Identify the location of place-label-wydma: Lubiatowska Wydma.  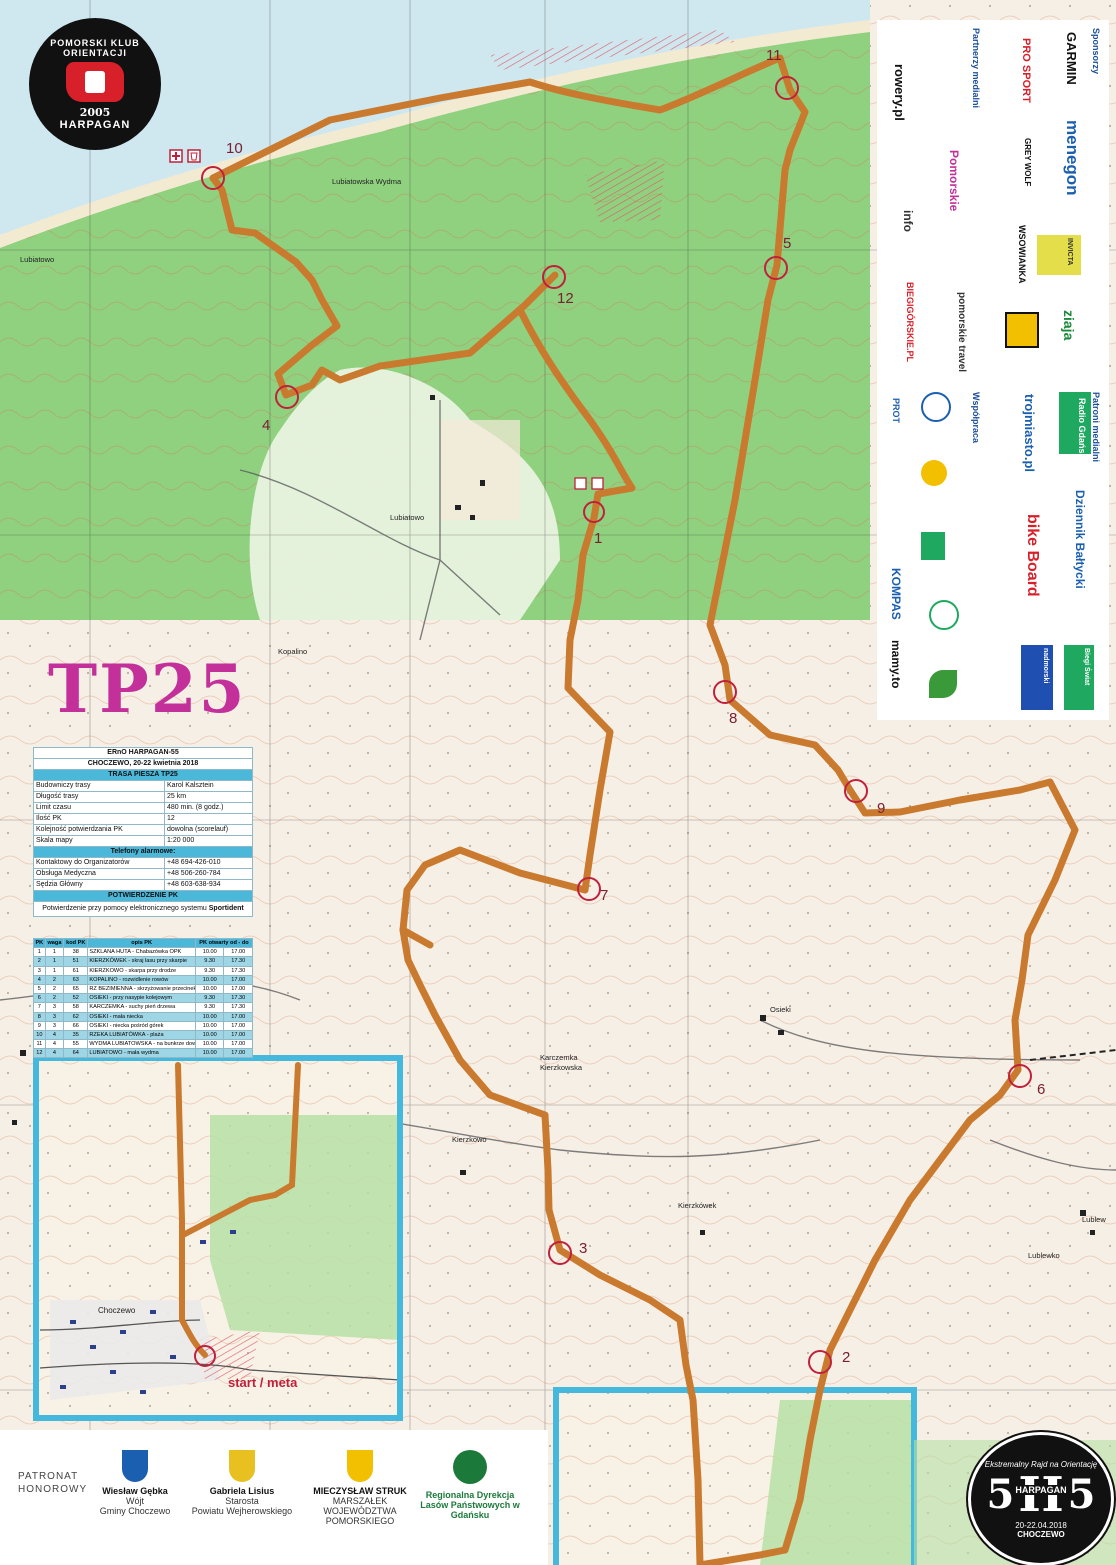
(367, 181).